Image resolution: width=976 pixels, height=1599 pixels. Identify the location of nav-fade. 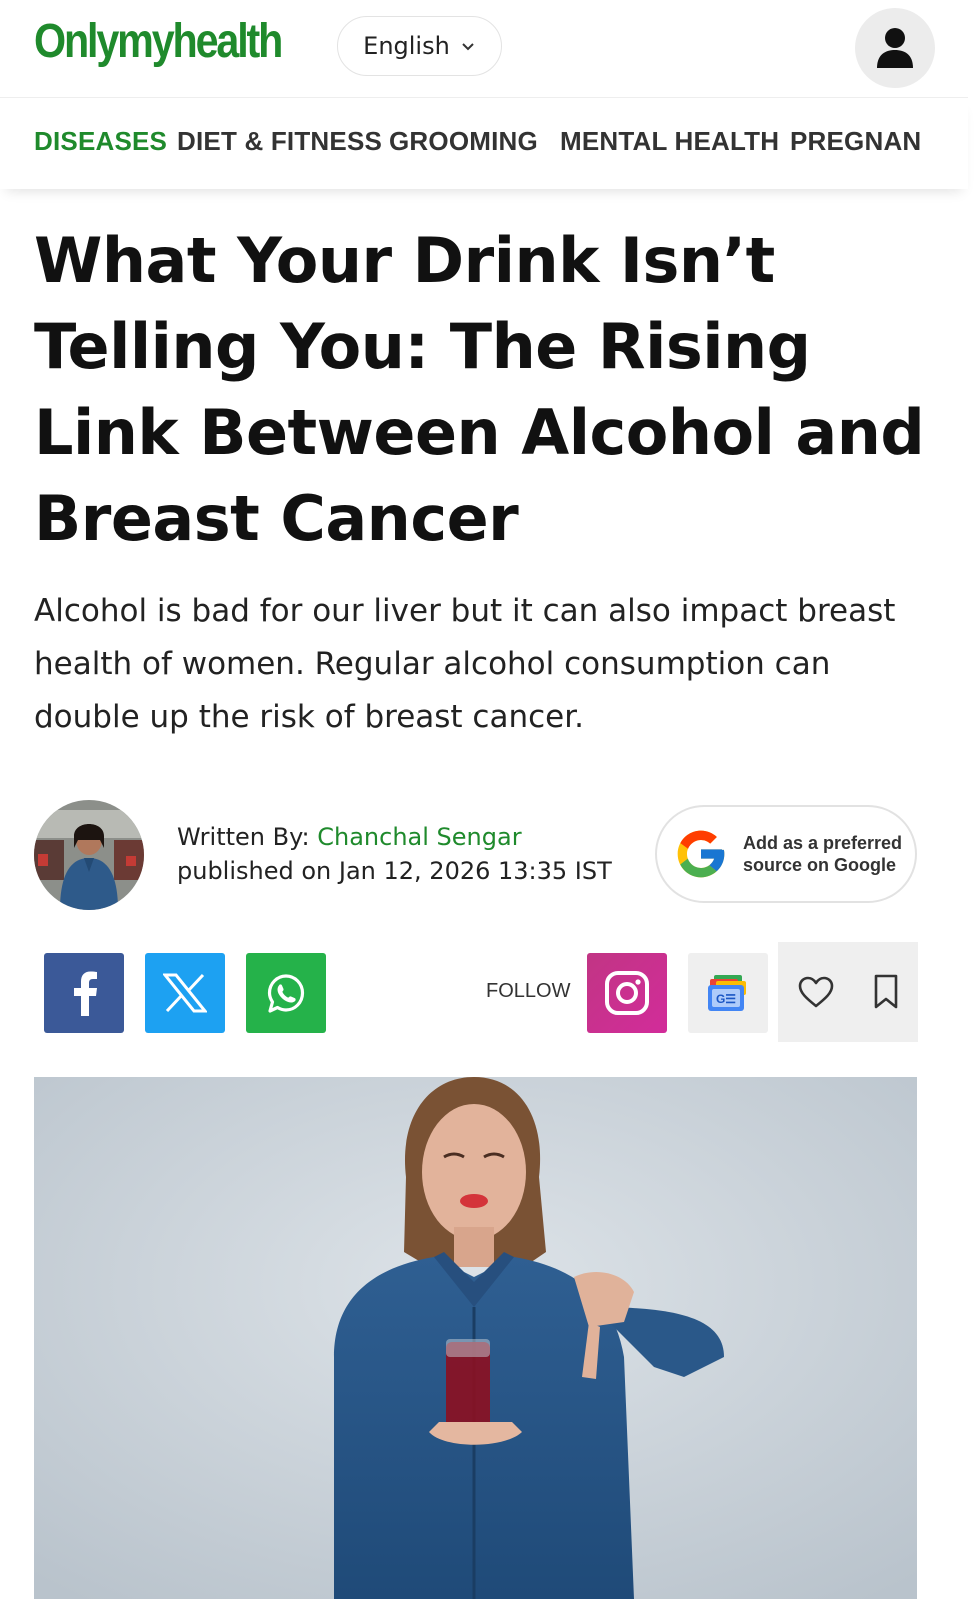
(948, 143).